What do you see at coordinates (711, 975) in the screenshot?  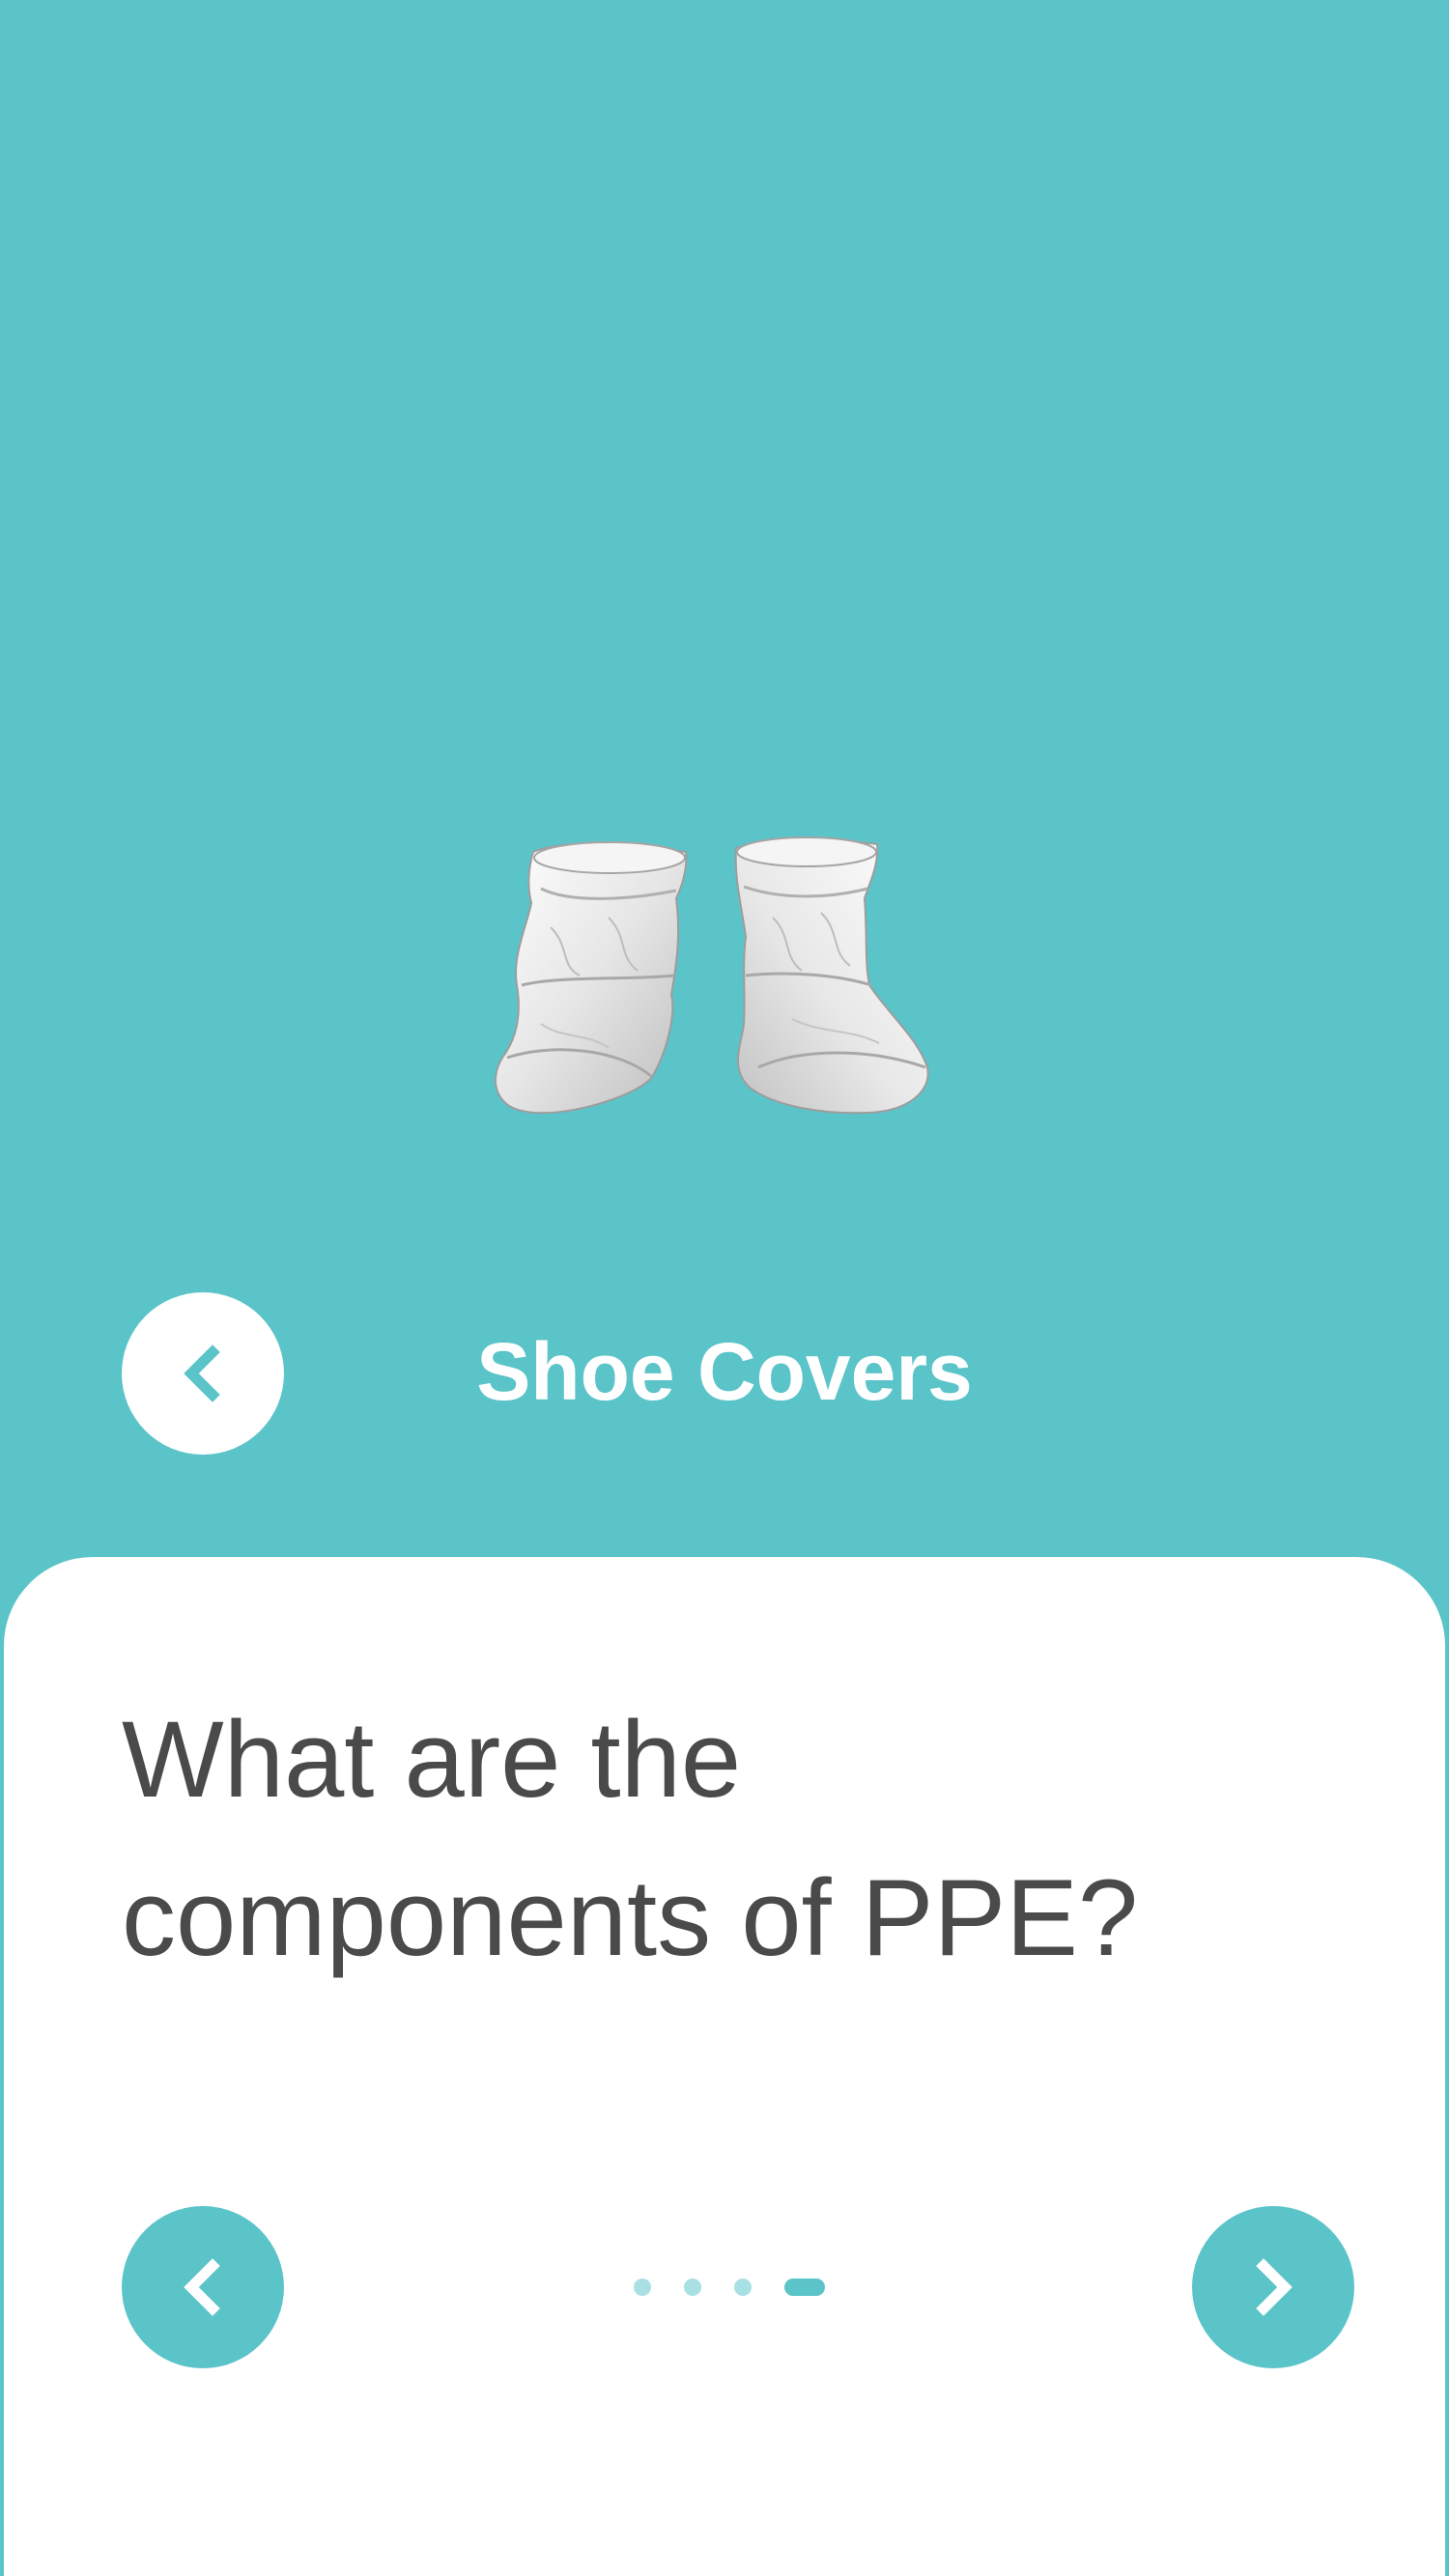 I see `shoe-covers-image` at bounding box center [711, 975].